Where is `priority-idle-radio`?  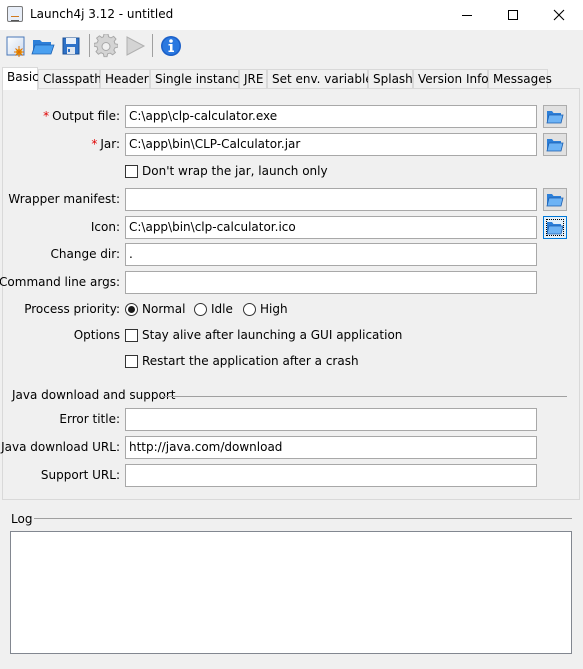
priority-idle-radio is located at coordinates (200, 309).